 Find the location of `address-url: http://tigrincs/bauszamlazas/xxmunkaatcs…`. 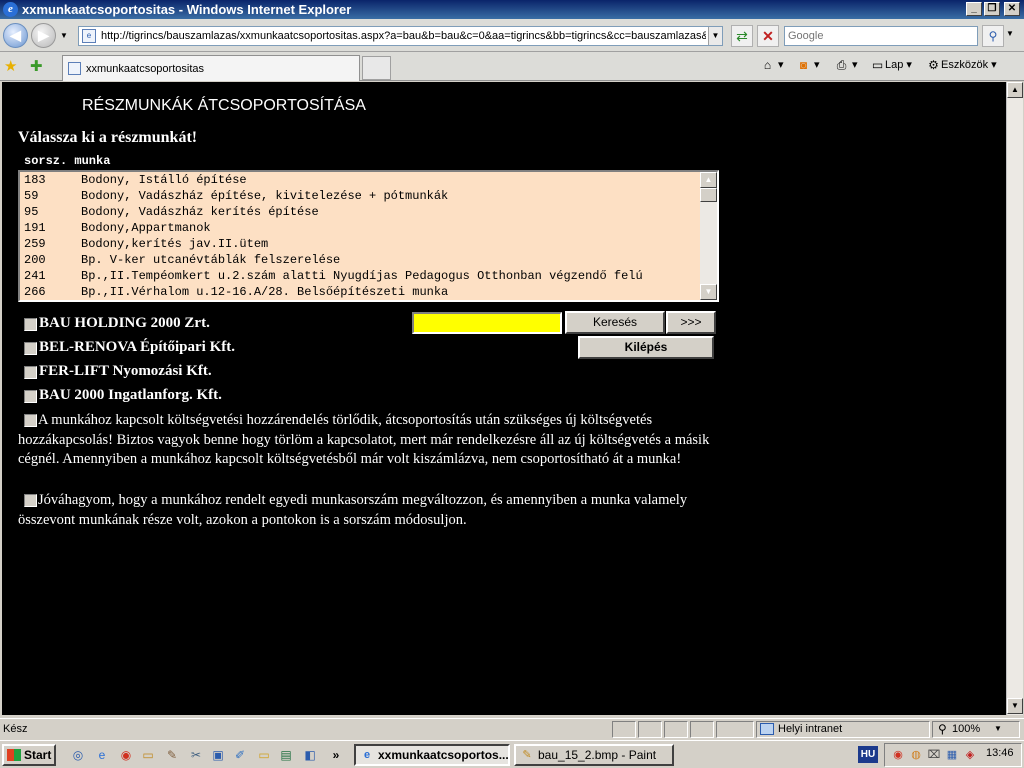

address-url: http://tigrincs/bauszamlazas/xxmunkaatcs… is located at coordinates (403, 36).